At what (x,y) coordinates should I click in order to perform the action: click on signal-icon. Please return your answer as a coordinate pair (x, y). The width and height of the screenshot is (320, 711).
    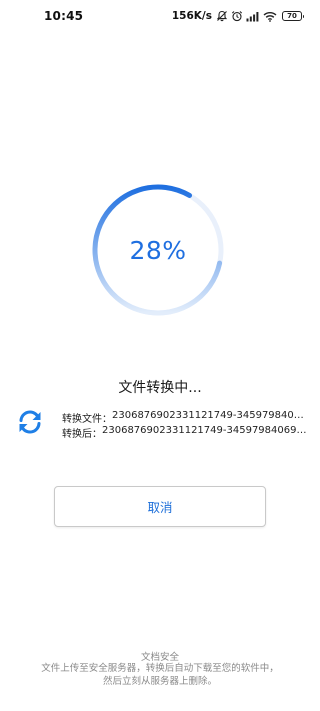
    Looking at the image, I should click on (253, 16).